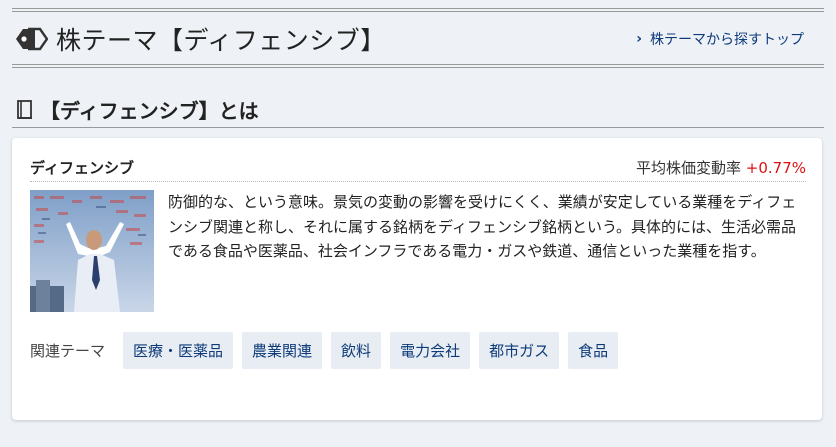 Image resolution: width=836 pixels, height=447 pixels. I want to click on related-theme-chip: 電力会社, so click(430, 350).